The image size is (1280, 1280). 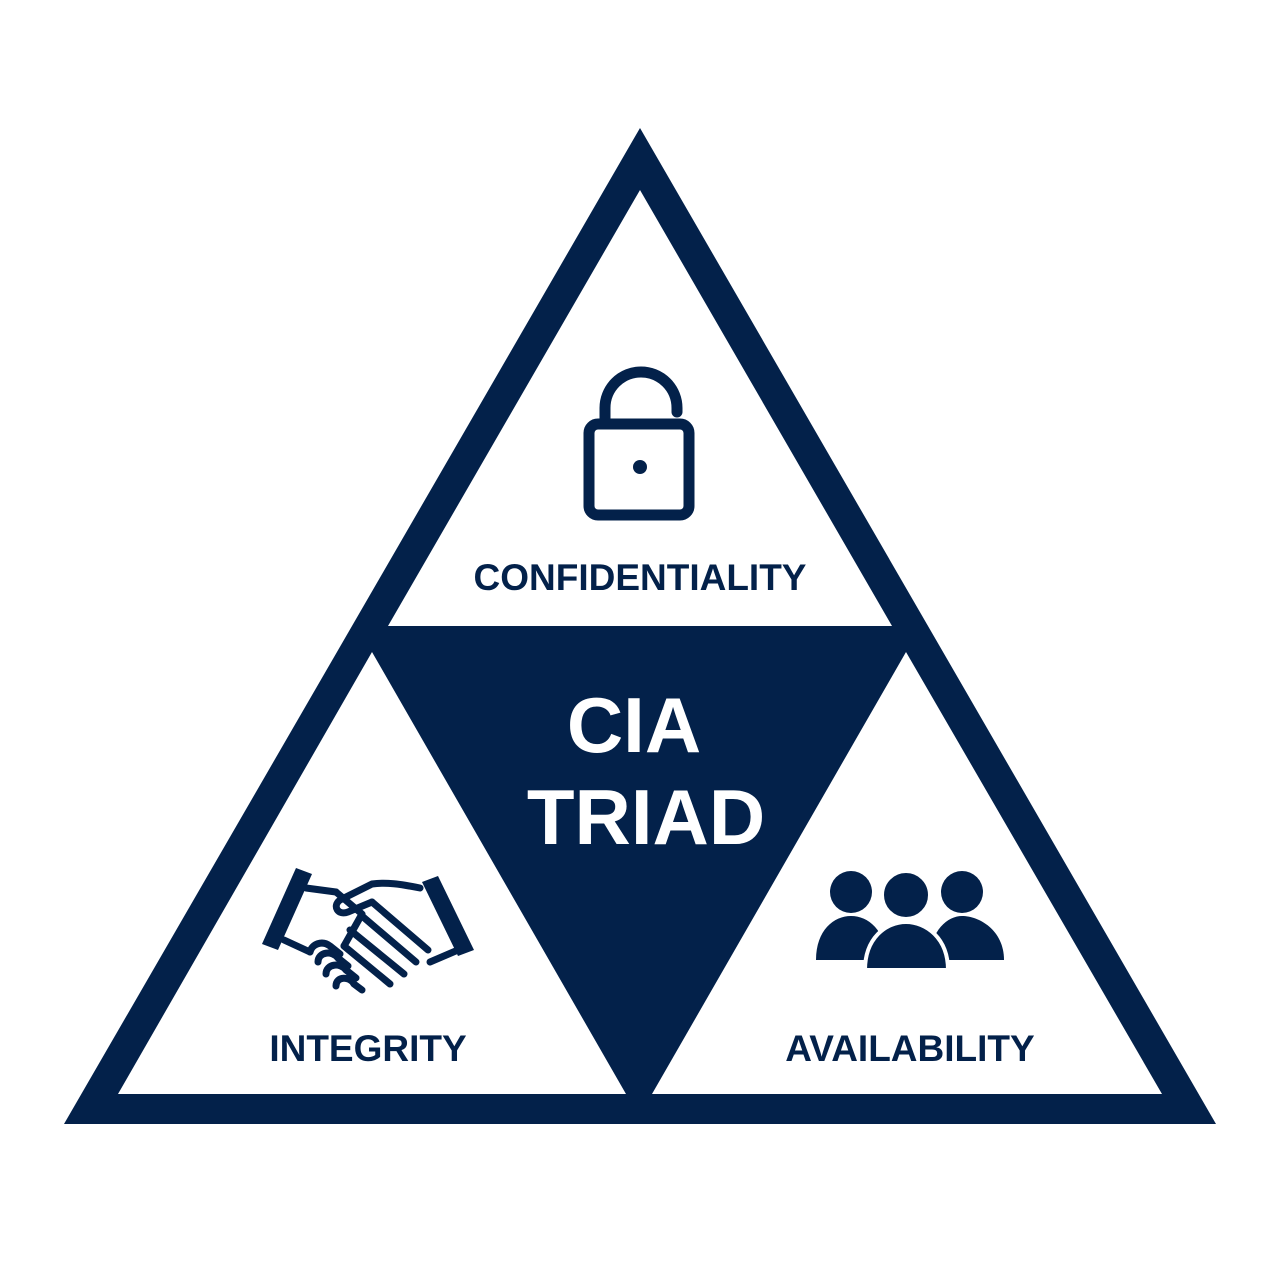 What do you see at coordinates (910, 920) in the screenshot?
I see `people-group-icon` at bounding box center [910, 920].